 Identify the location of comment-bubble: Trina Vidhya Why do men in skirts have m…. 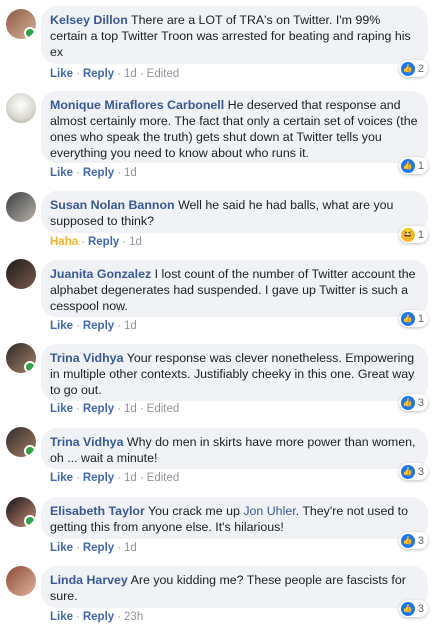
(234, 448).